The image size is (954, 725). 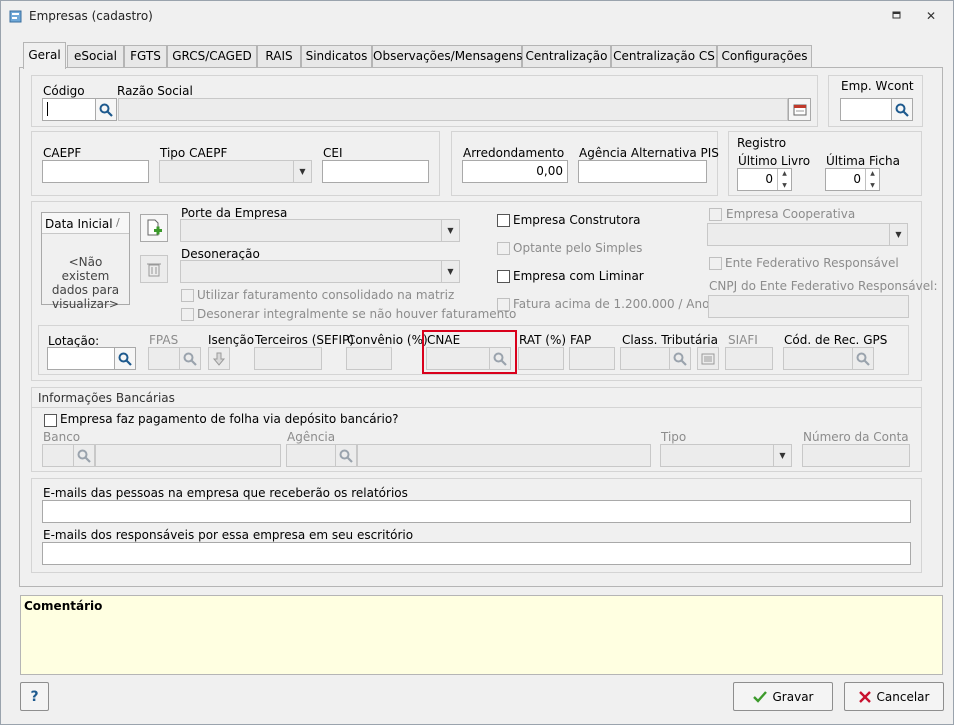 What do you see at coordinates (791, 214) in the screenshot?
I see `empresa-cooperativa-label: Empresa Cooperativa` at bounding box center [791, 214].